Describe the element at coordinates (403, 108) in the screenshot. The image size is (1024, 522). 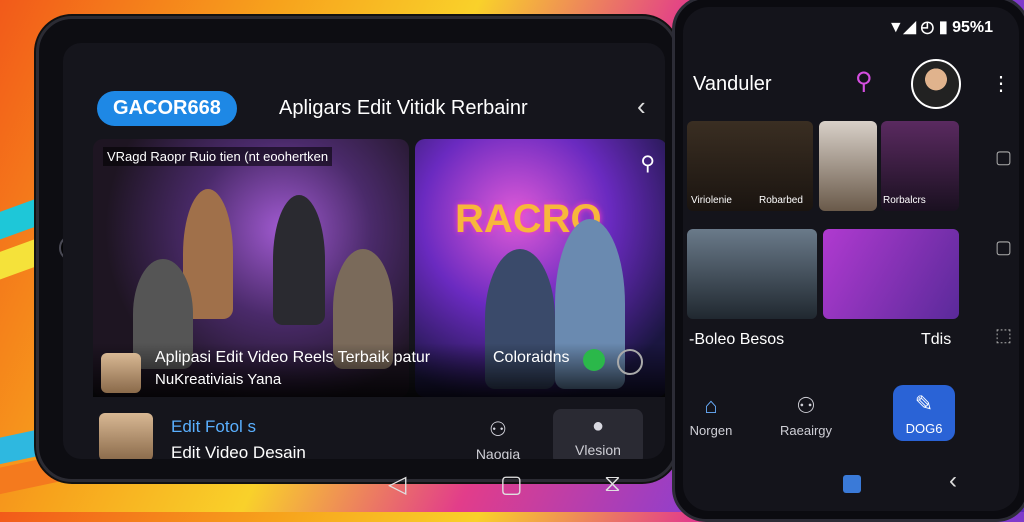
I see `page-title: Apligars Edit Vitidk Rerbainr` at that location.